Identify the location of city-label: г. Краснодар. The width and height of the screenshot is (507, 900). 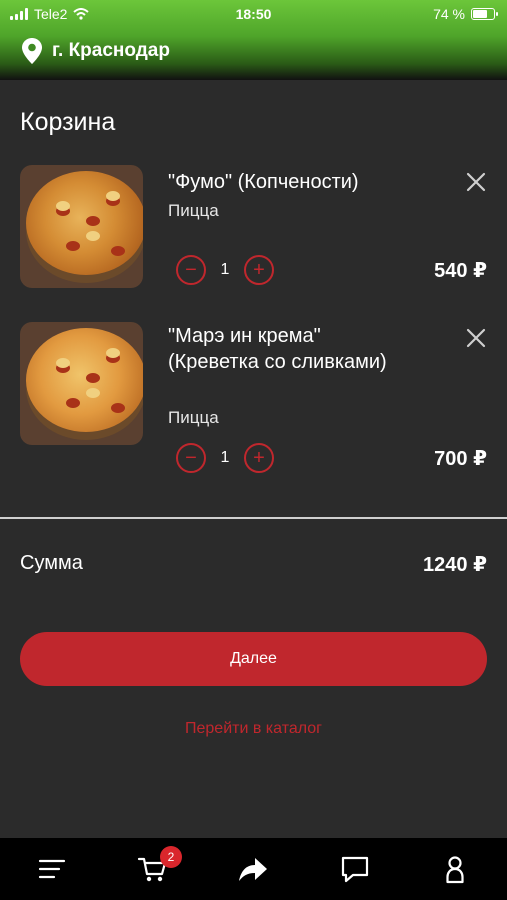
(111, 50).